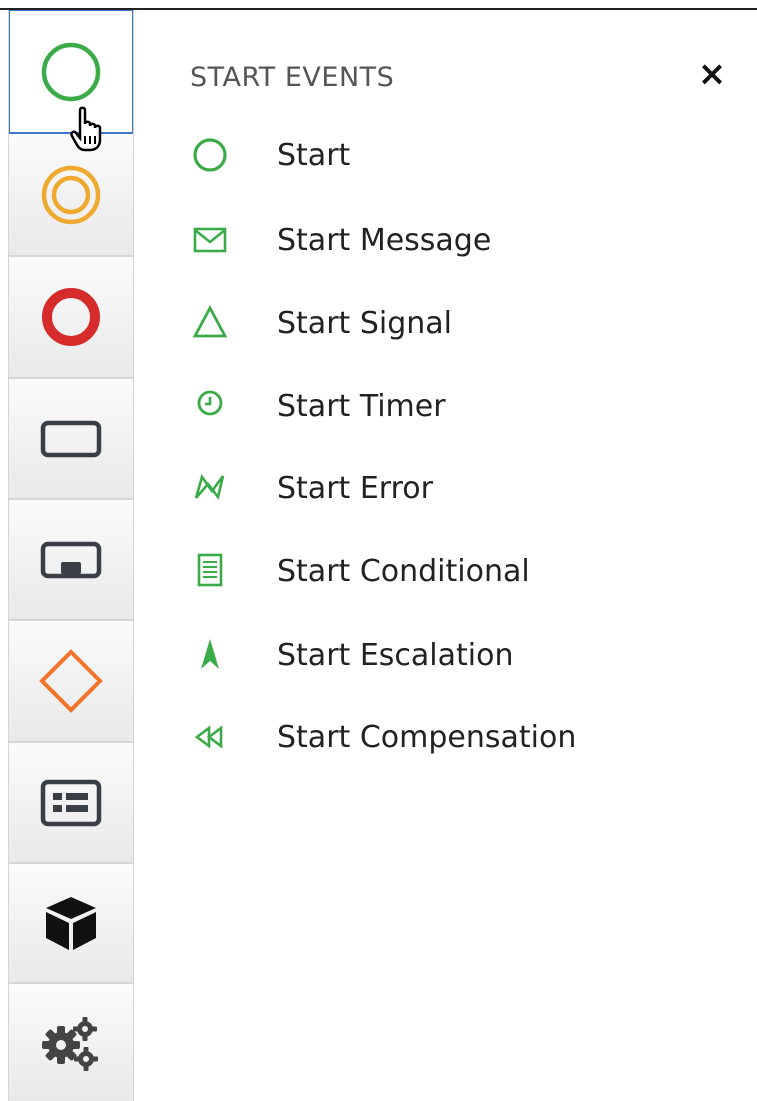 The height and width of the screenshot is (1101, 757). I want to click on error-icon, so click(210, 488).